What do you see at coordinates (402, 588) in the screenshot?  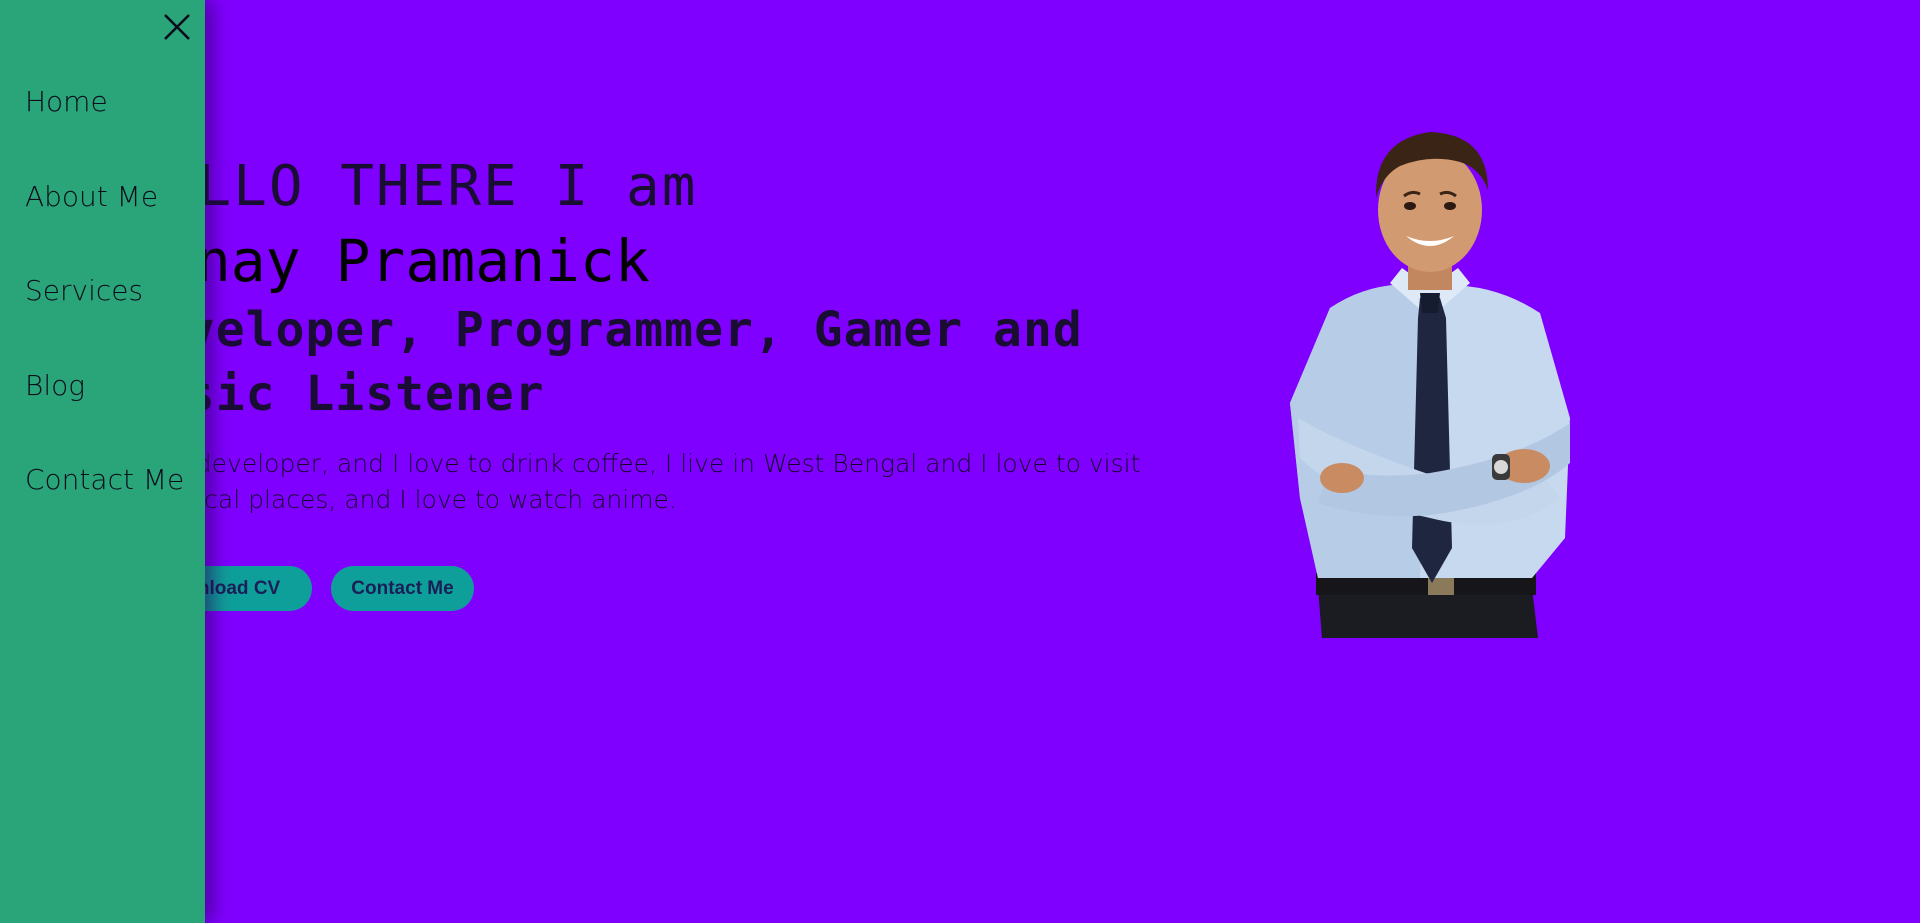 I see `contact-me-button: Contact Me` at bounding box center [402, 588].